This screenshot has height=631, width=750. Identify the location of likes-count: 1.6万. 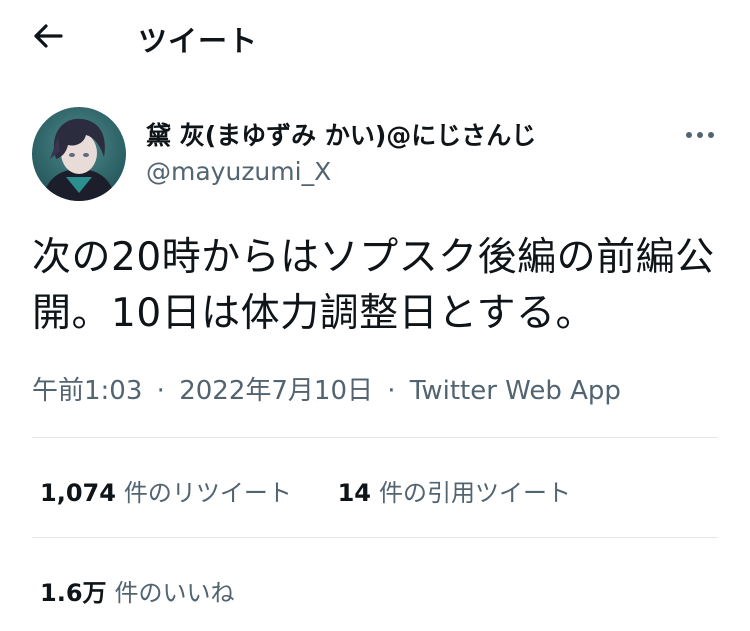
(73, 593).